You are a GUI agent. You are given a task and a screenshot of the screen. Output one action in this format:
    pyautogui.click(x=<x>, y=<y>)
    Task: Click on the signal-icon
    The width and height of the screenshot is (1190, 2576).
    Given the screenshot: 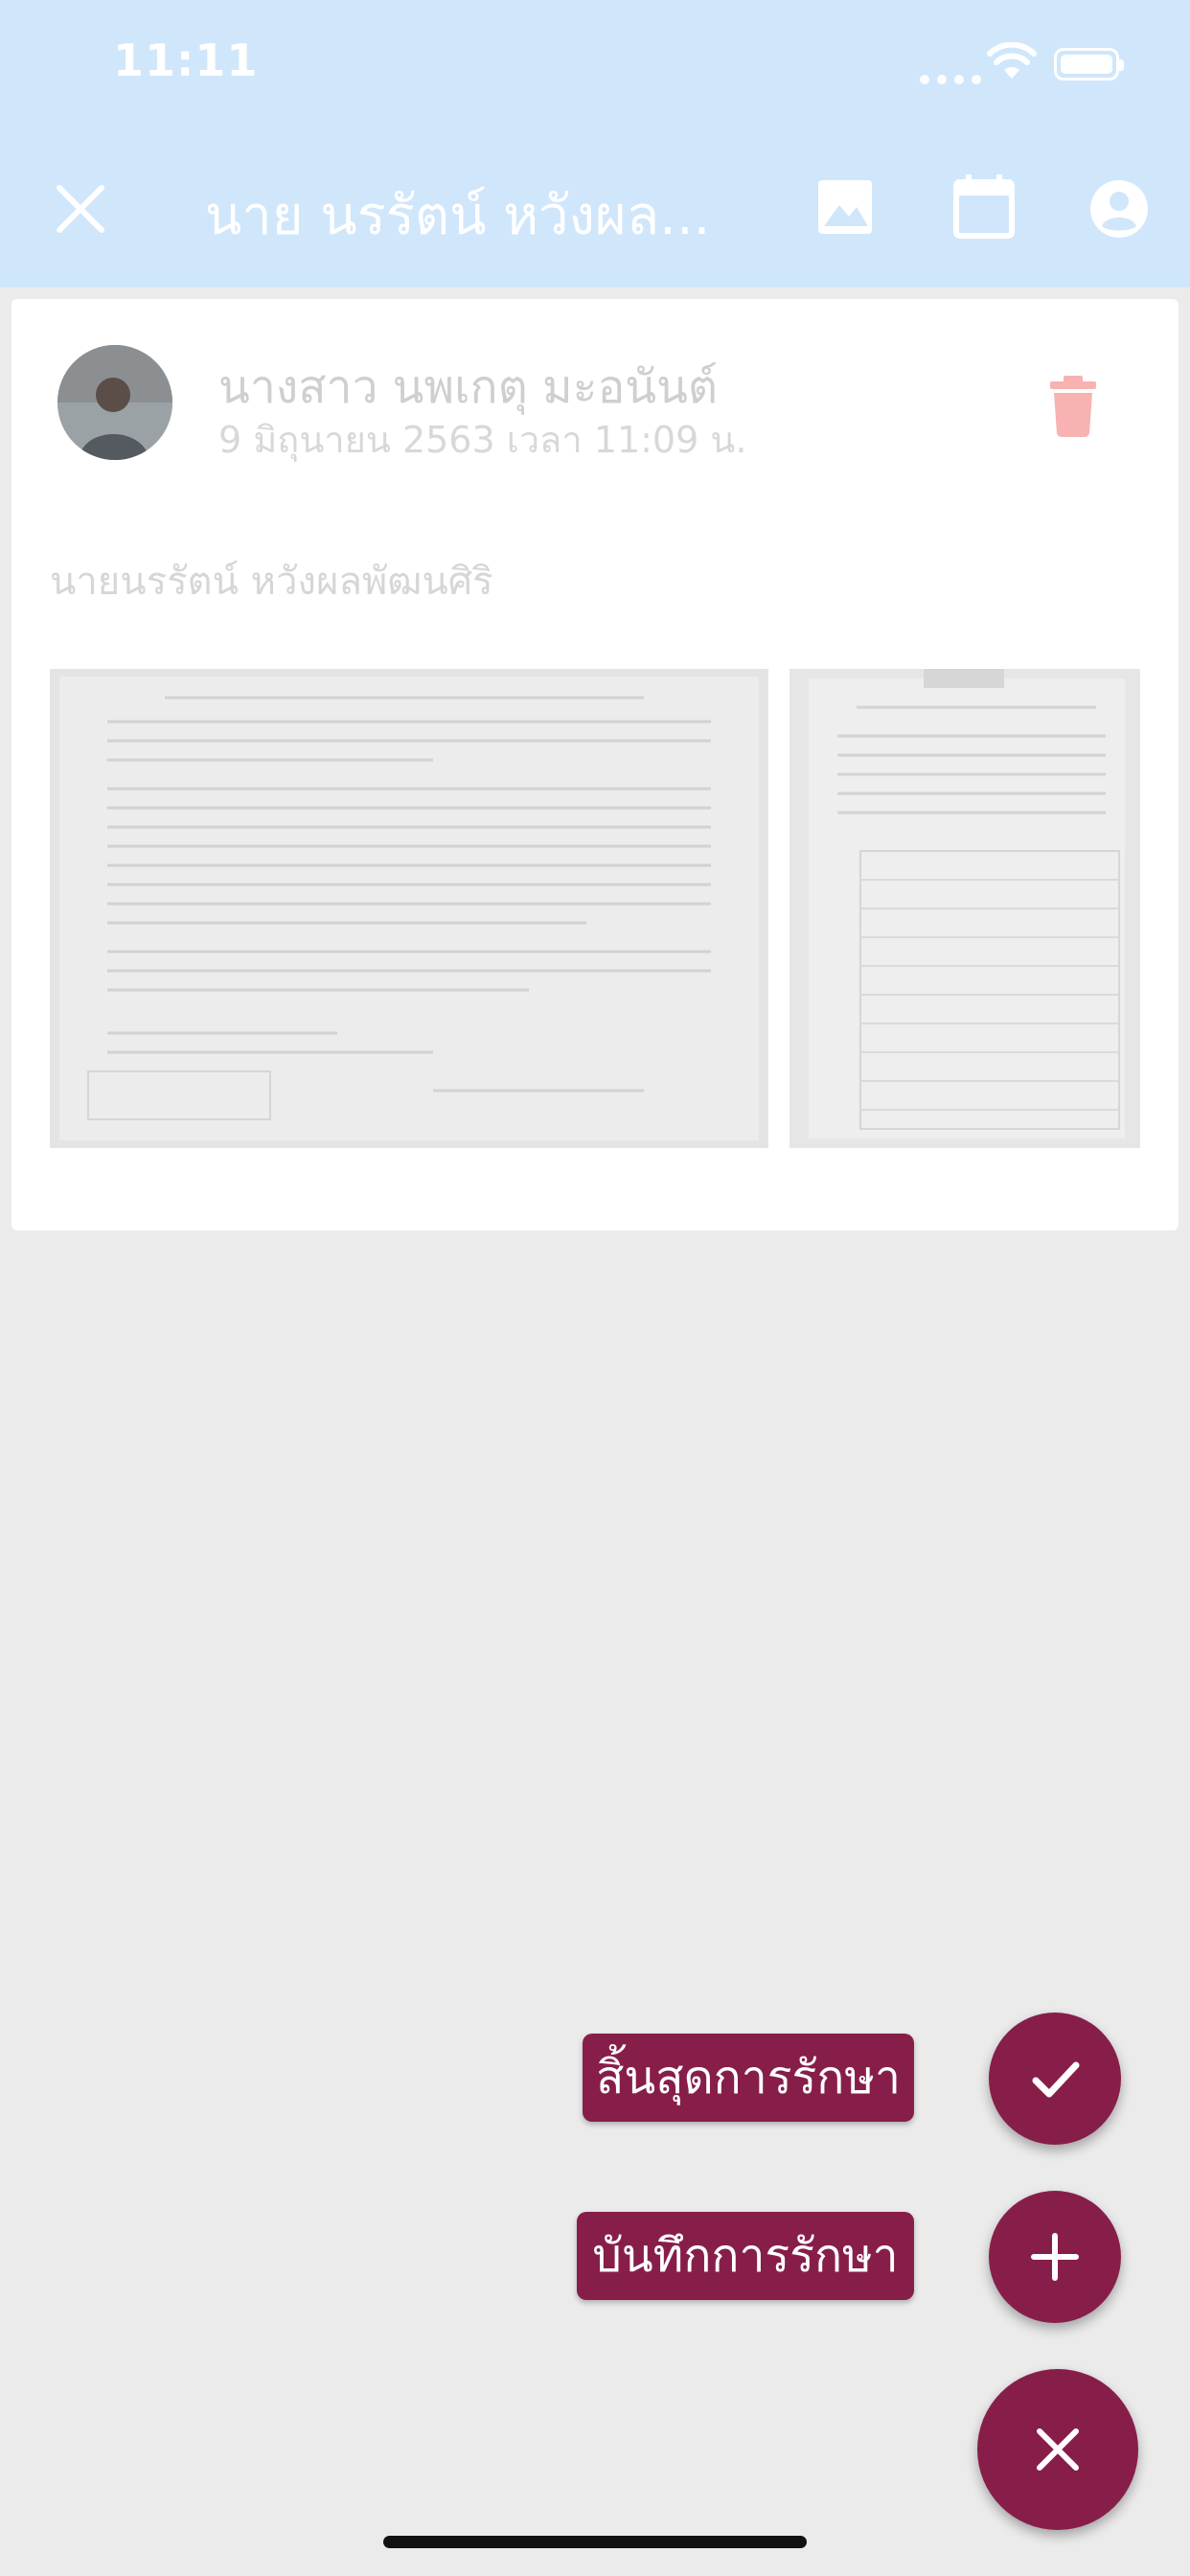 What is the action you would take?
    pyautogui.click(x=951, y=79)
    